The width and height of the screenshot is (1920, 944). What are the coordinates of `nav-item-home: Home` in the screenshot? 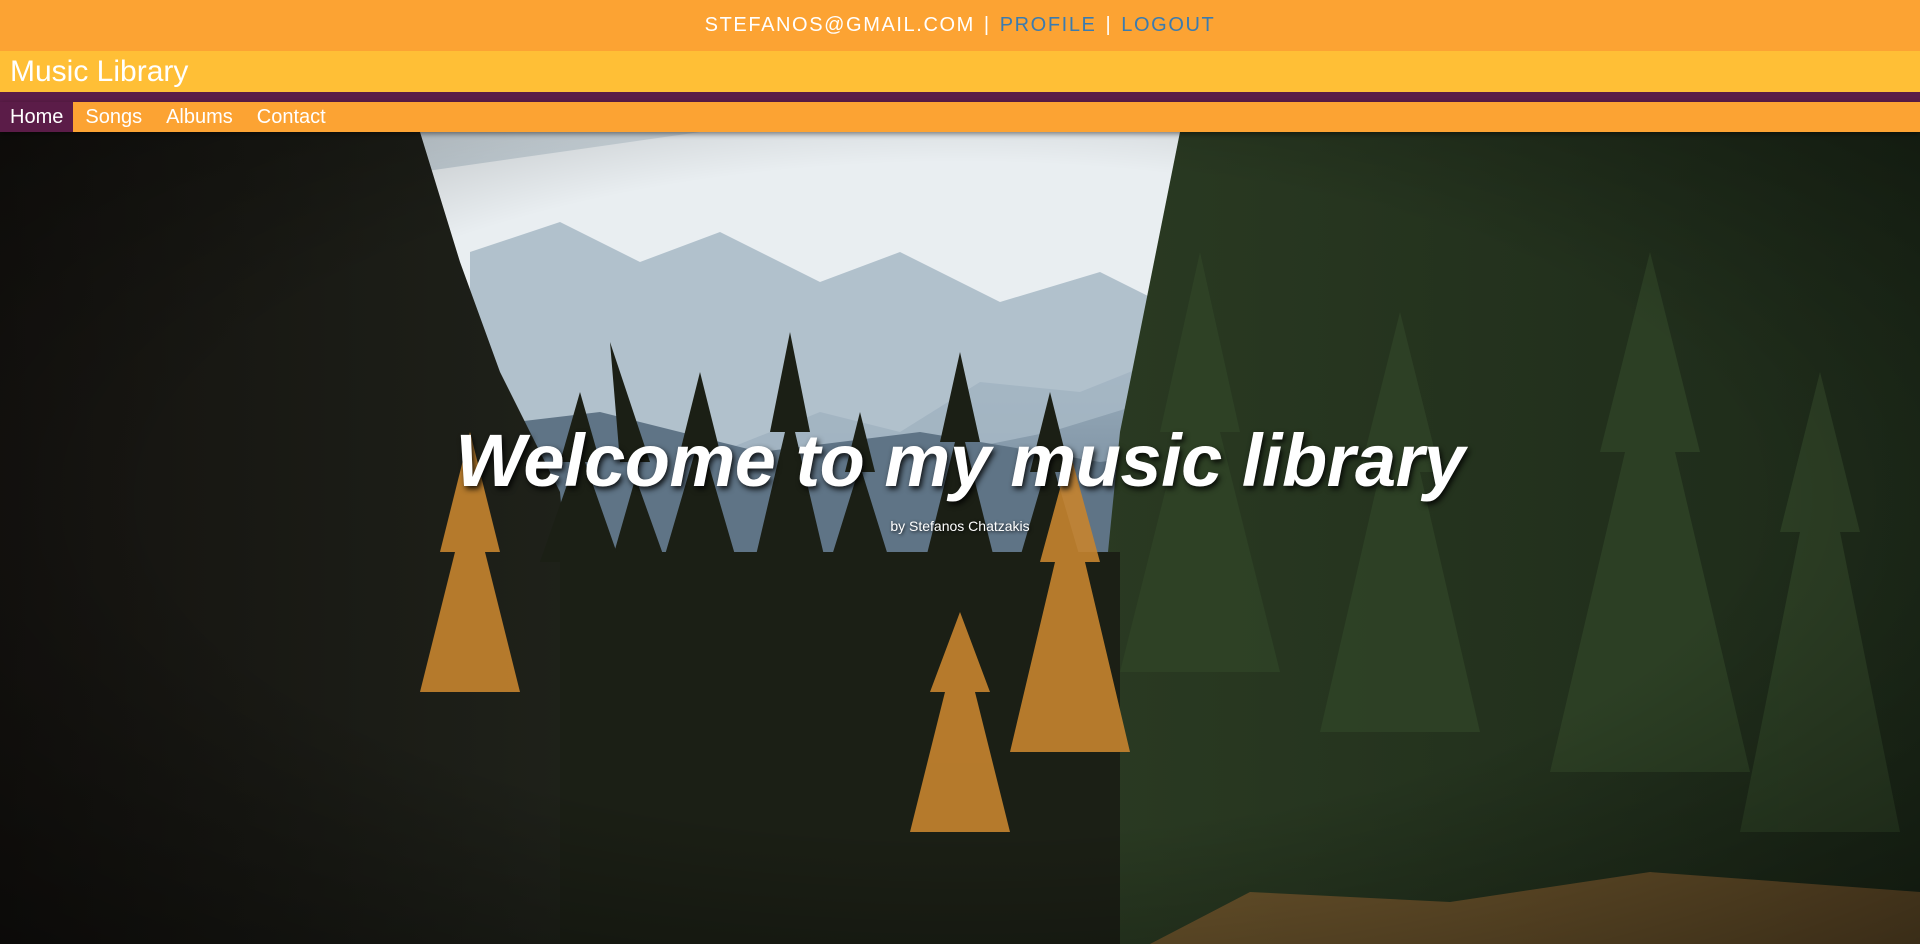 It's located at (37, 117).